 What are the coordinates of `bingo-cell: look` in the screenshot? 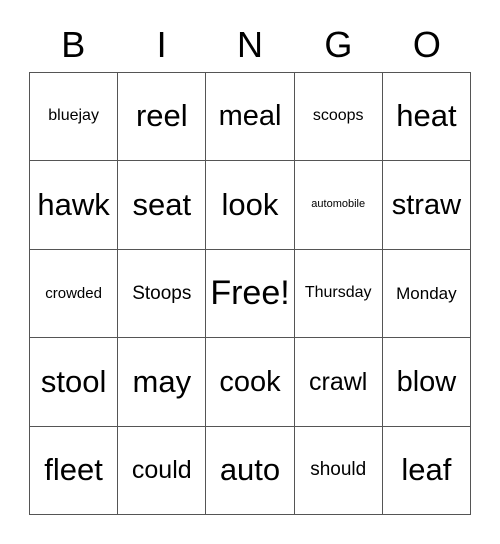 It's located at (250, 205).